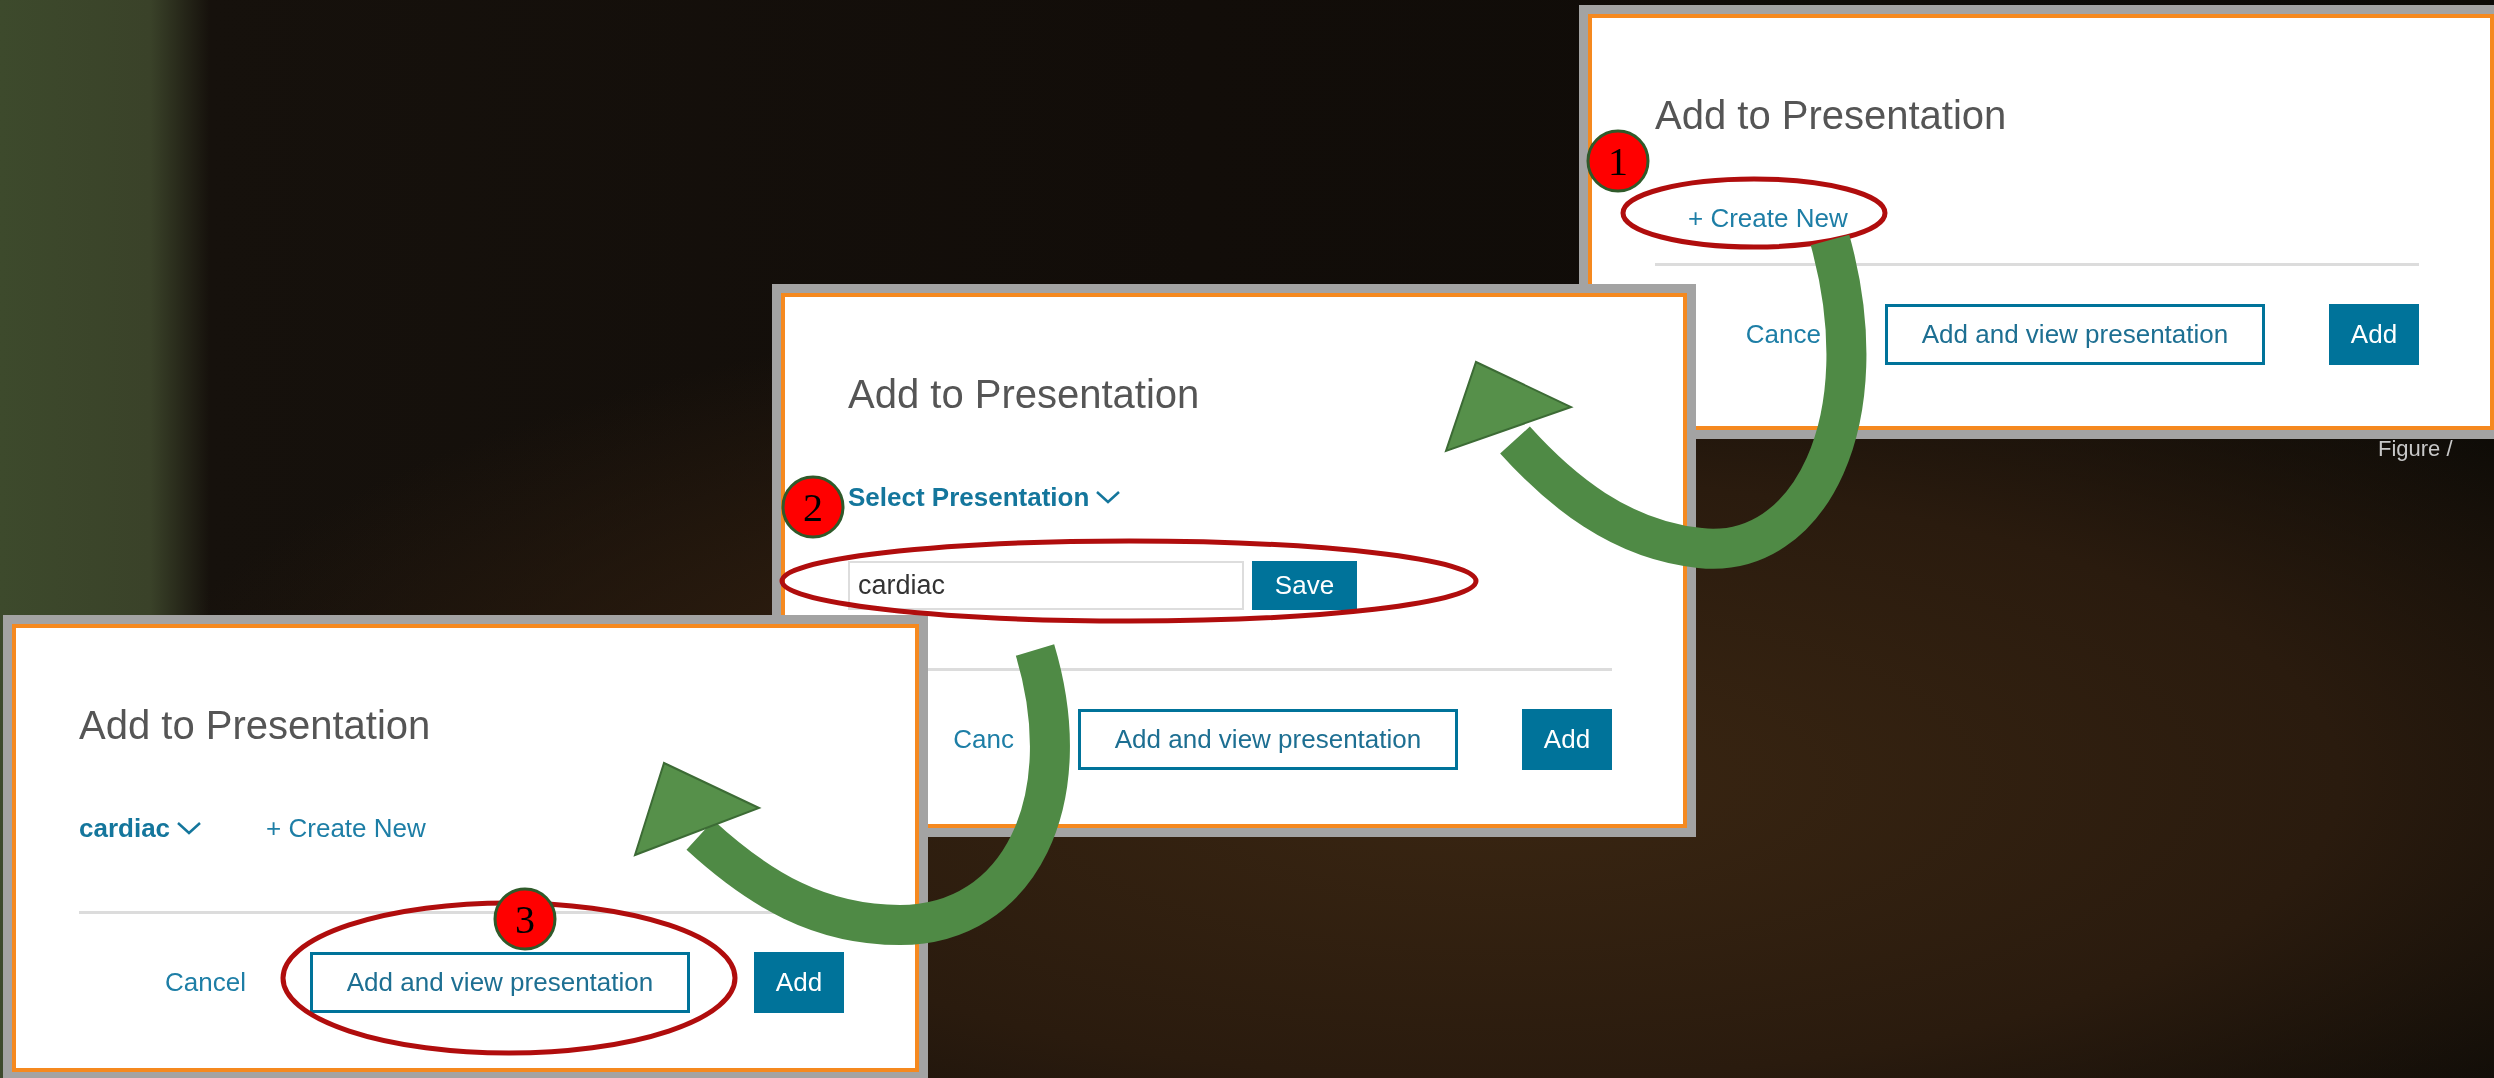  What do you see at coordinates (525, 919) in the screenshot?
I see `step-marker: 3` at bounding box center [525, 919].